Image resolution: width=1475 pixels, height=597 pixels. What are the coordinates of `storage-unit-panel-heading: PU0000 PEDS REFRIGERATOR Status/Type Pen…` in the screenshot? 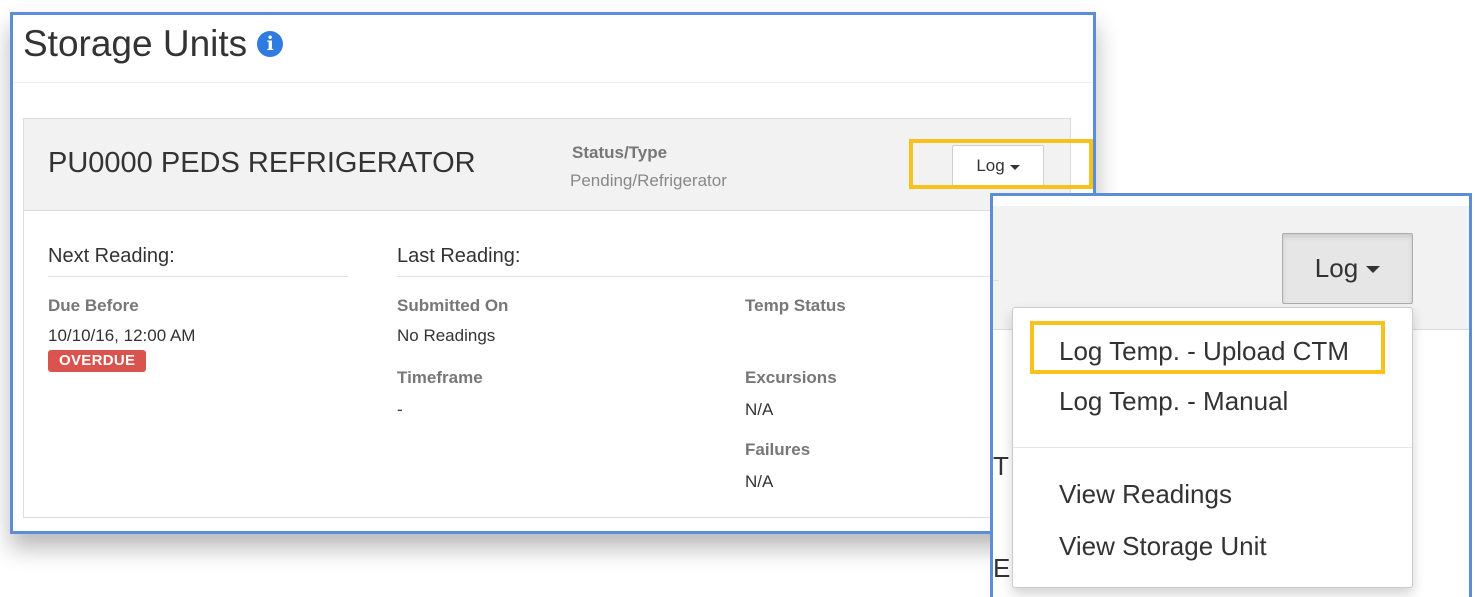 It's located at (558, 165).